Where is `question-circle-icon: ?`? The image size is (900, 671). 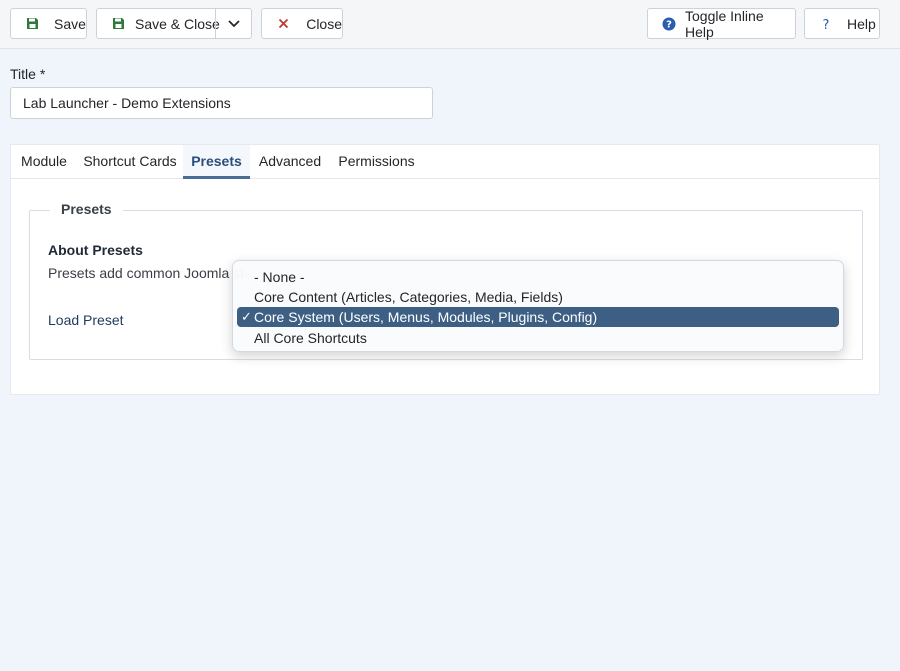
question-circle-icon: ? is located at coordinates (669, 24).